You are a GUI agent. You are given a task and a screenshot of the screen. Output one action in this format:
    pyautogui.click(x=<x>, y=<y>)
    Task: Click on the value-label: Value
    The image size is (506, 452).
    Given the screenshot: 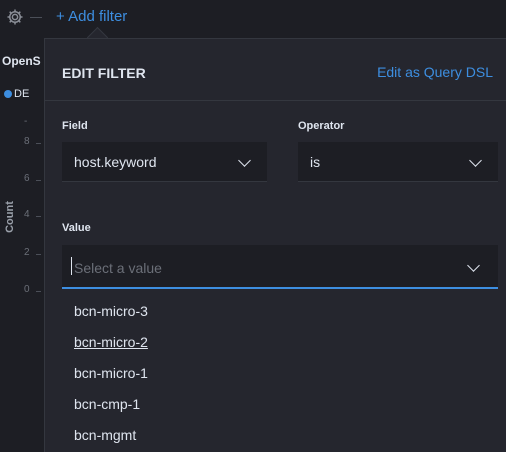 What is the action you would take?
    pyautogui.click(x=76, y=228)
    